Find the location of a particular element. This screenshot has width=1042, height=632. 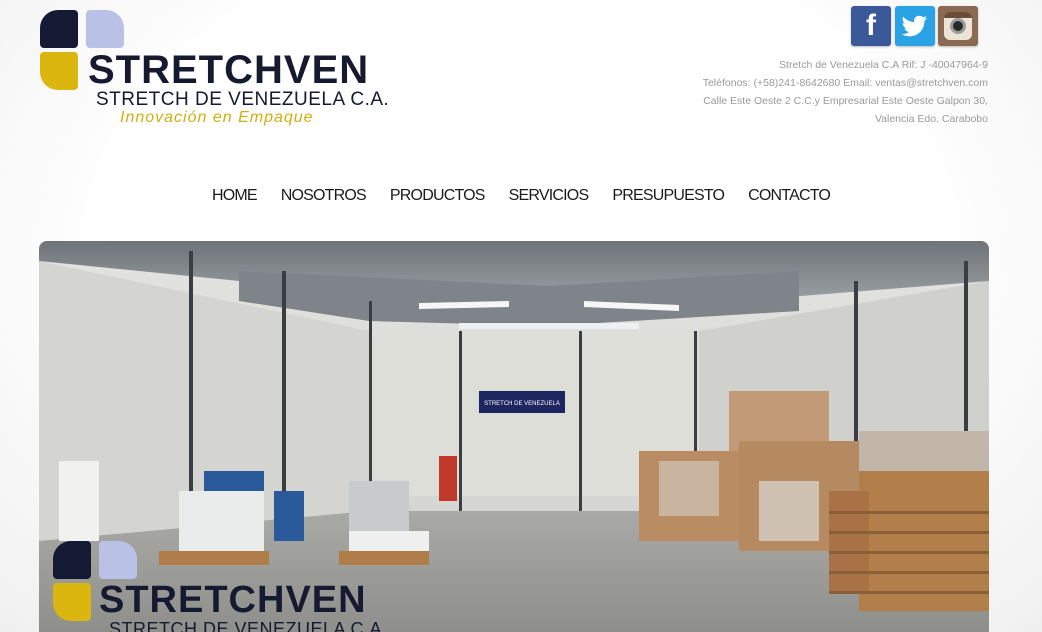

wall-banner-text: STRETCH DE VENEZUELA is located at coordinates (522, 404).